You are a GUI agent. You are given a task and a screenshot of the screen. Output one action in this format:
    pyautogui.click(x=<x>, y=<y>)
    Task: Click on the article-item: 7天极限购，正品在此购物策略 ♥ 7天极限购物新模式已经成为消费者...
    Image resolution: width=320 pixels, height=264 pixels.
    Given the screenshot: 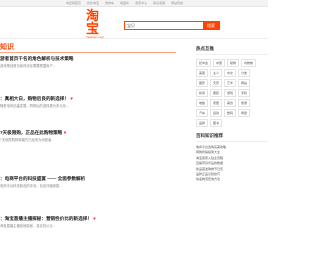 What is the action you would take?
    pyautogui.click(x=89, y=136)
    